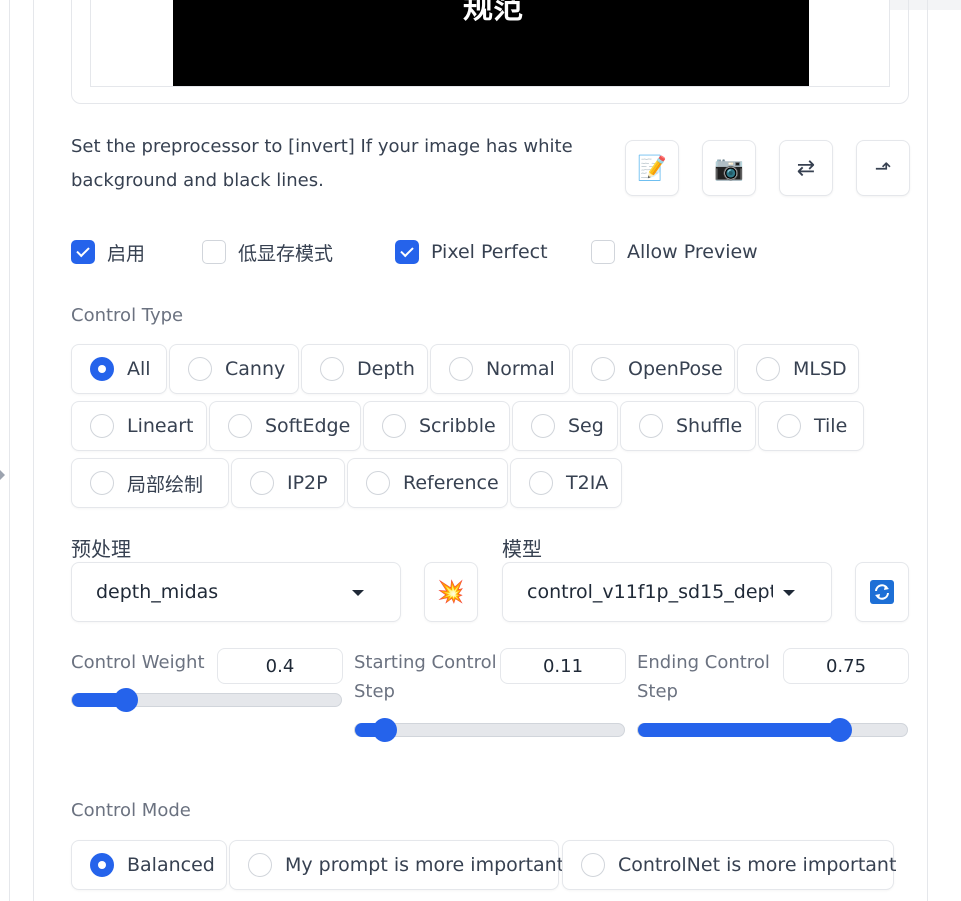 Image resolution: width=961 pixels, height=901 pixels. Describe the element at coordinates (927, 450) in the screenshot. I see `right-divider` at that location.